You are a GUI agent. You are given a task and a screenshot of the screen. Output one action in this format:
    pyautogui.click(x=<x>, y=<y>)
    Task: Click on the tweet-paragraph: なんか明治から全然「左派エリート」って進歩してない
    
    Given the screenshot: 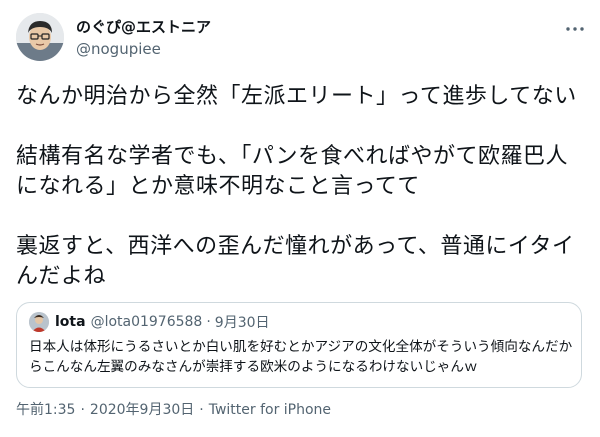 What is the action you would take?
    pyautogui.click(x=296, y=96)
    